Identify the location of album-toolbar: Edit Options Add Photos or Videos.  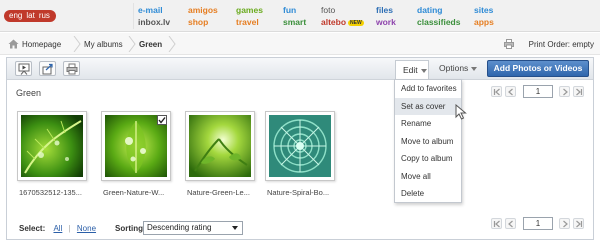
(300, 69).